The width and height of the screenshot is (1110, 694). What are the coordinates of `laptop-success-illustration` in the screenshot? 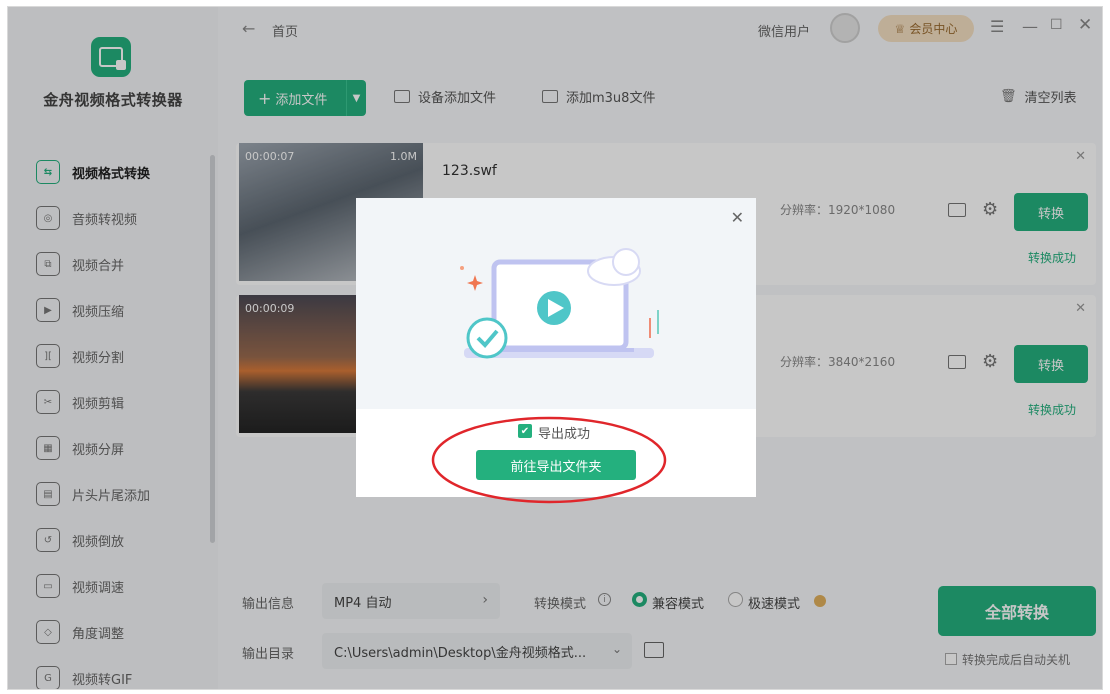 It's located at (559, 303).